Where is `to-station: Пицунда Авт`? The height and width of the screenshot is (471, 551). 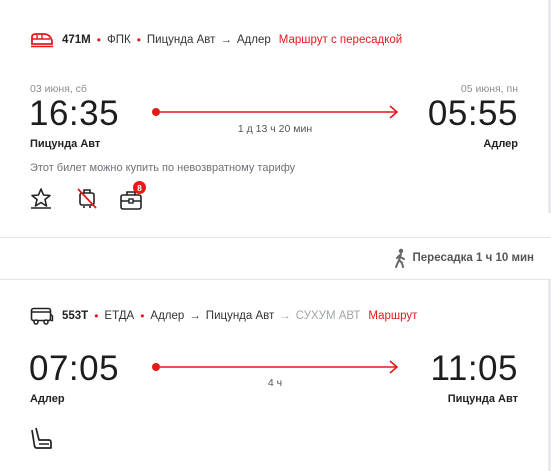 to-station: Пицунда Авт is located at coordinates (240, 316).